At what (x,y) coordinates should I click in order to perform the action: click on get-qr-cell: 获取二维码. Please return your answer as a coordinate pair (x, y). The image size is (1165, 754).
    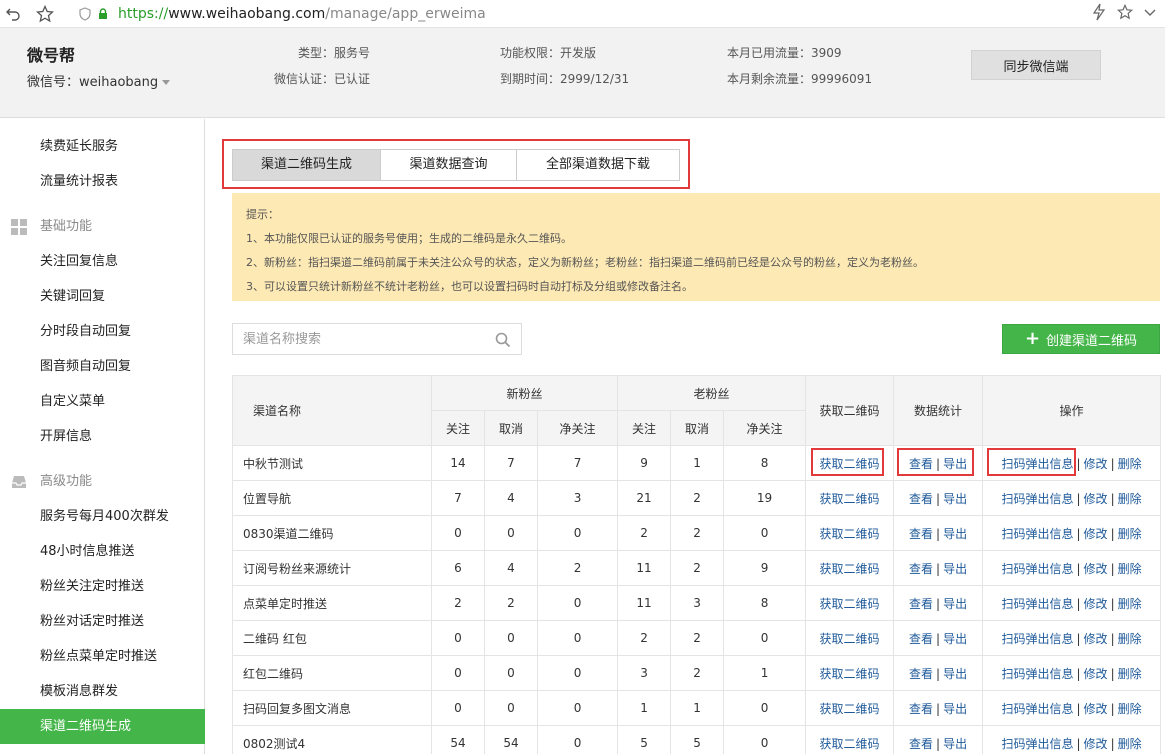
    Looking at the image, I should click on (850, 533).